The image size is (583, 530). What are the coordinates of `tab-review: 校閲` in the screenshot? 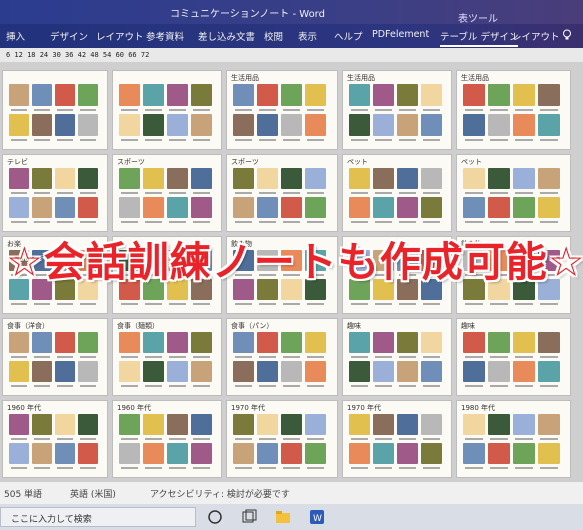 It's located at (273, 36).